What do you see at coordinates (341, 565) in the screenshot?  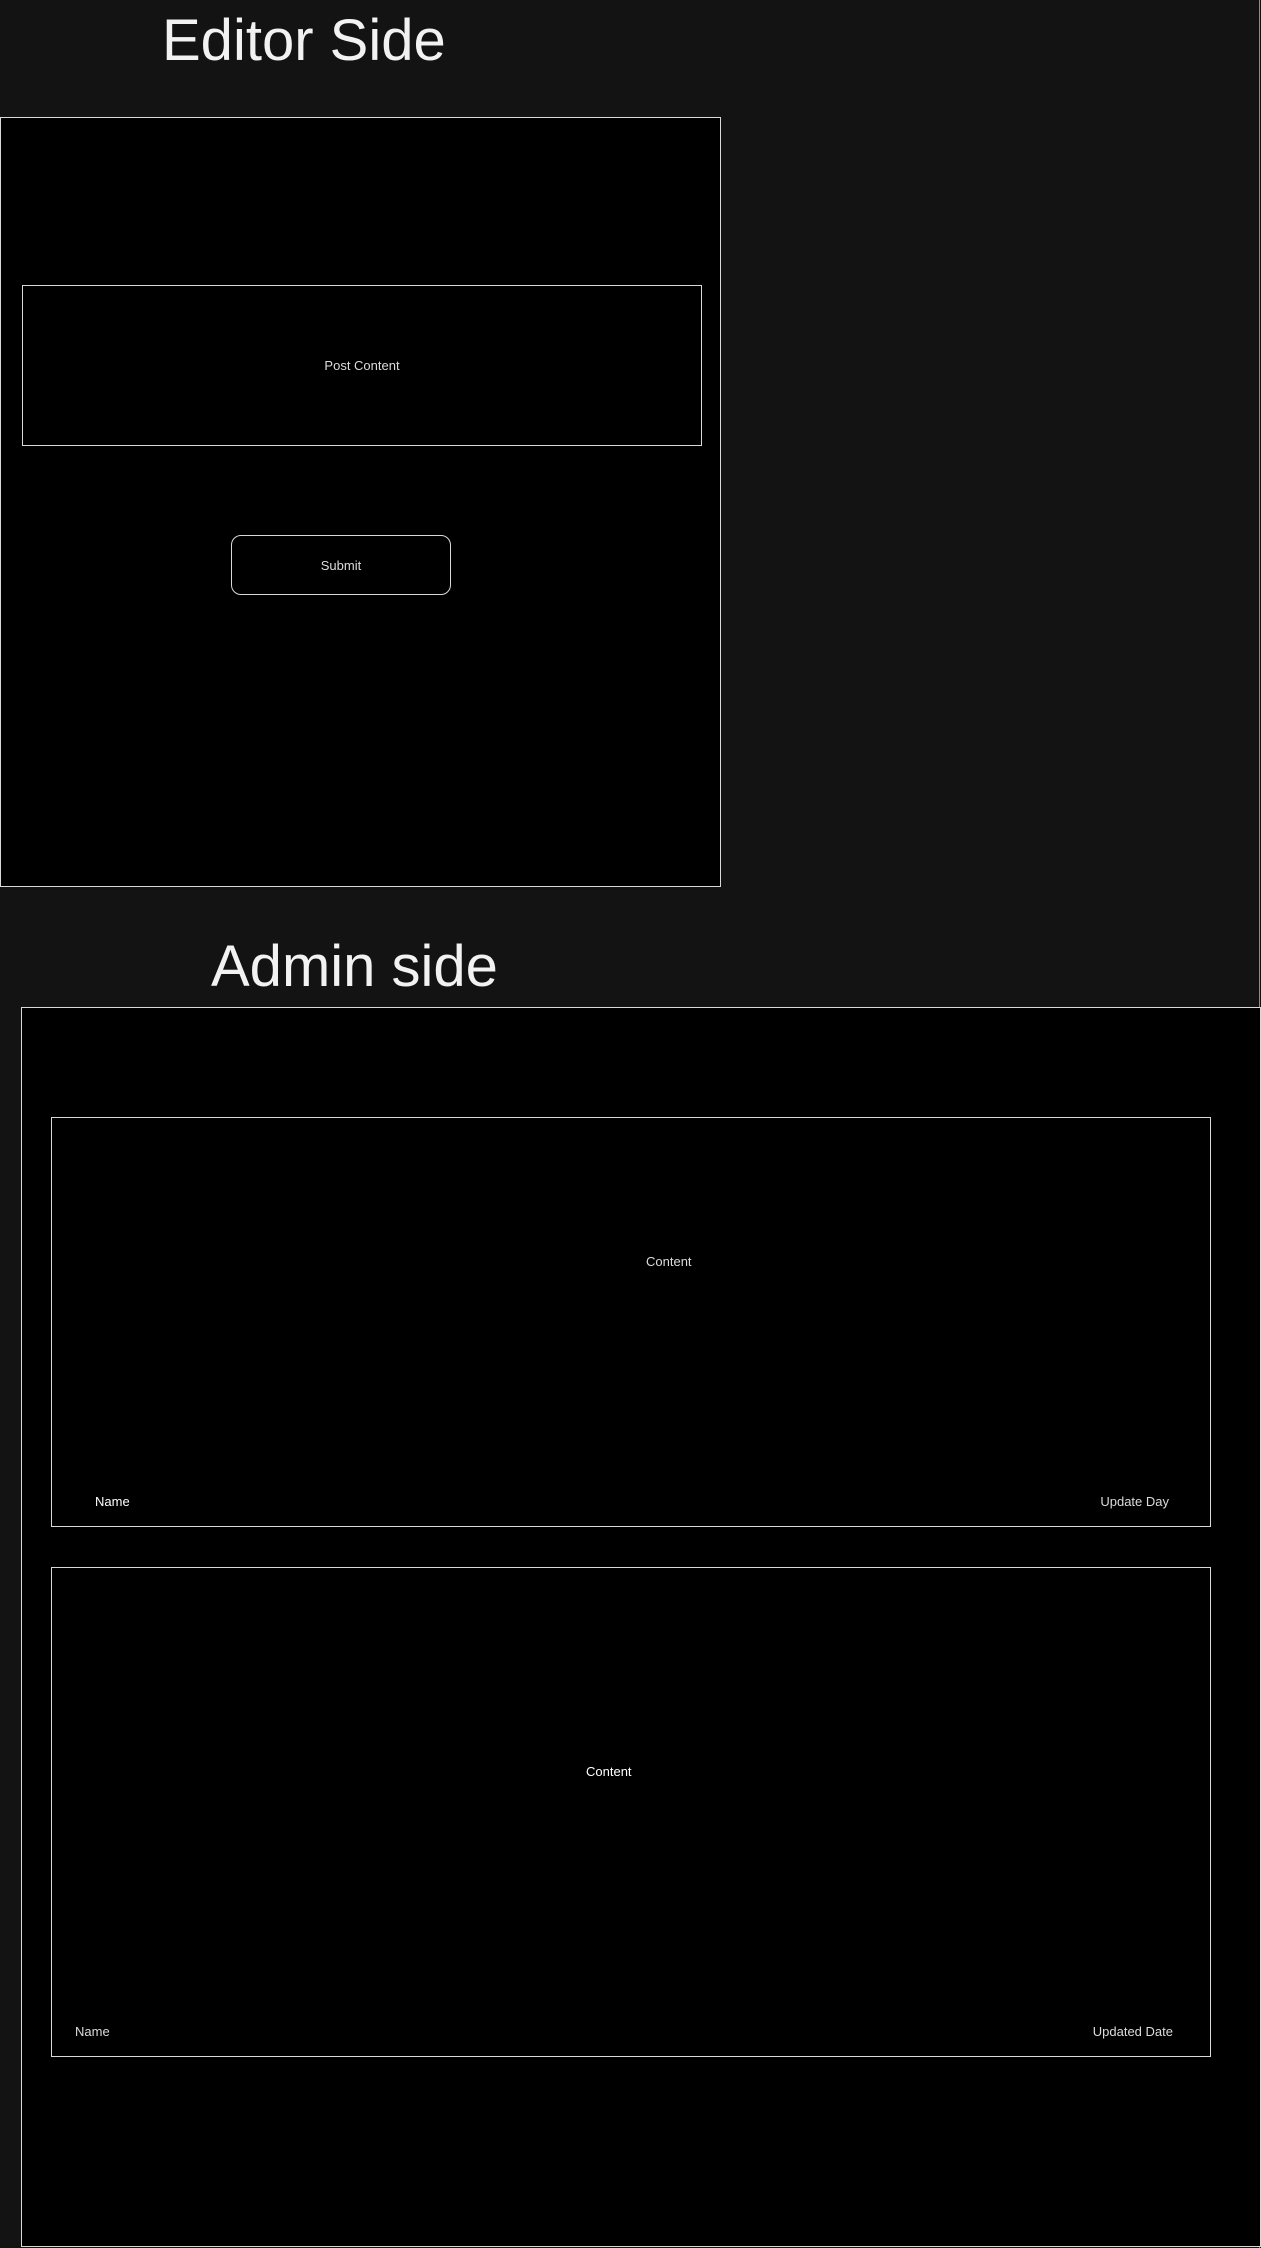 I see `submit-button: Submit` at bounding box center [341, 565].